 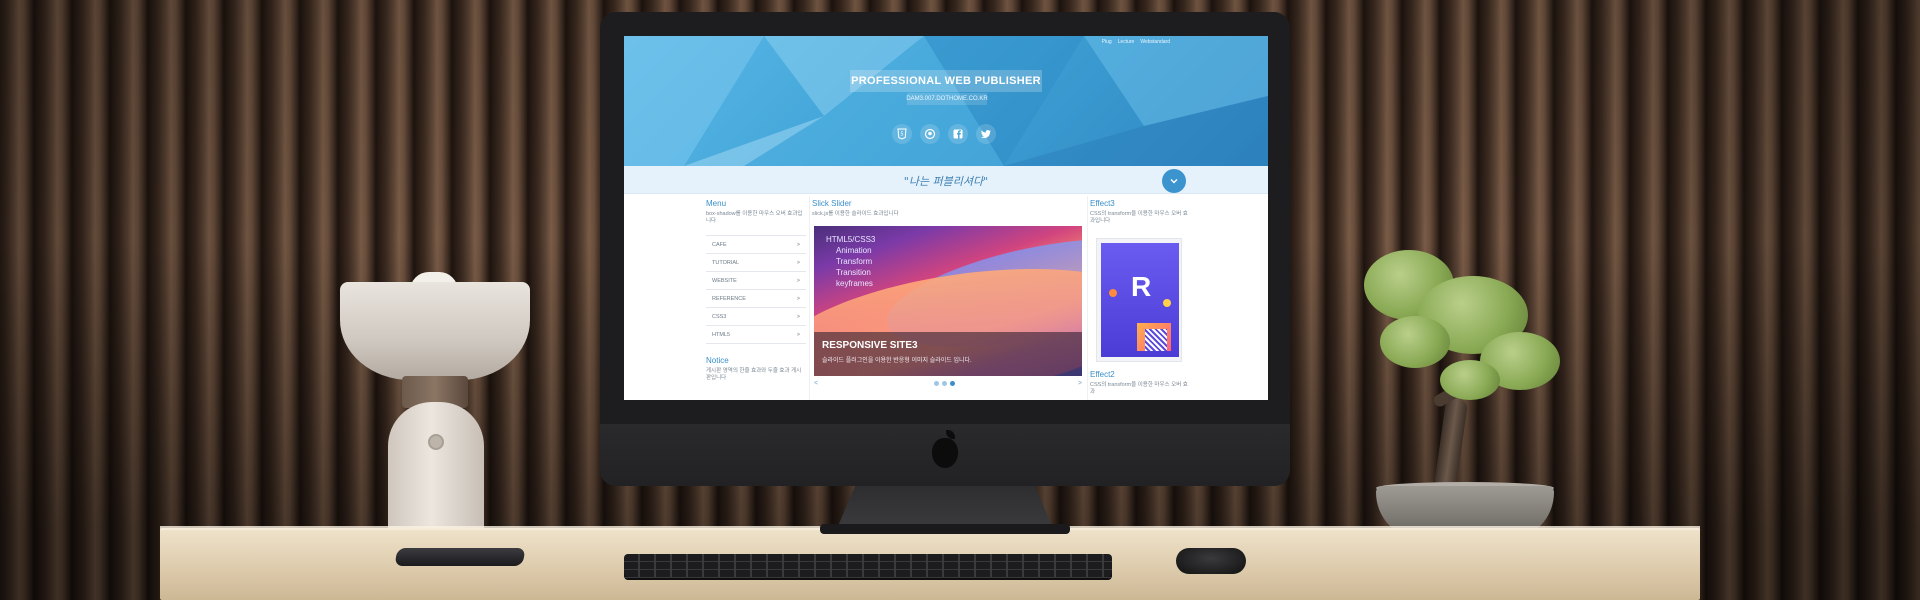 I want to click on menu-item-html5: HTML5 >, so click(x=756, y=335).